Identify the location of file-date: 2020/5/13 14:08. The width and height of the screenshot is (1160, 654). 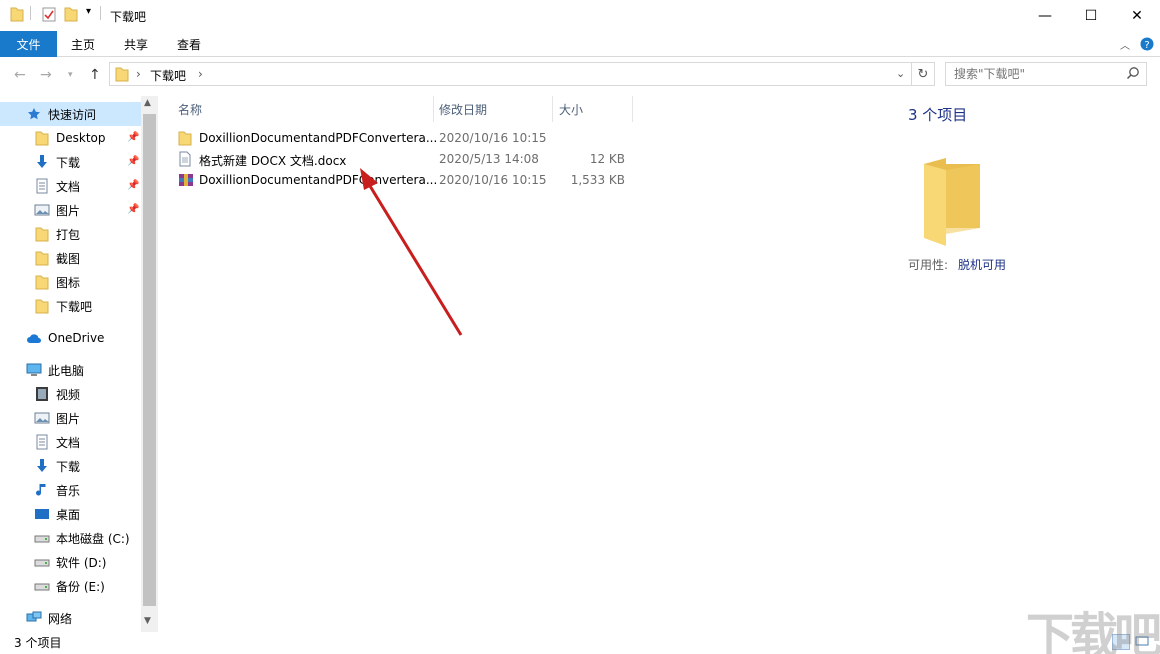
(489, 159).